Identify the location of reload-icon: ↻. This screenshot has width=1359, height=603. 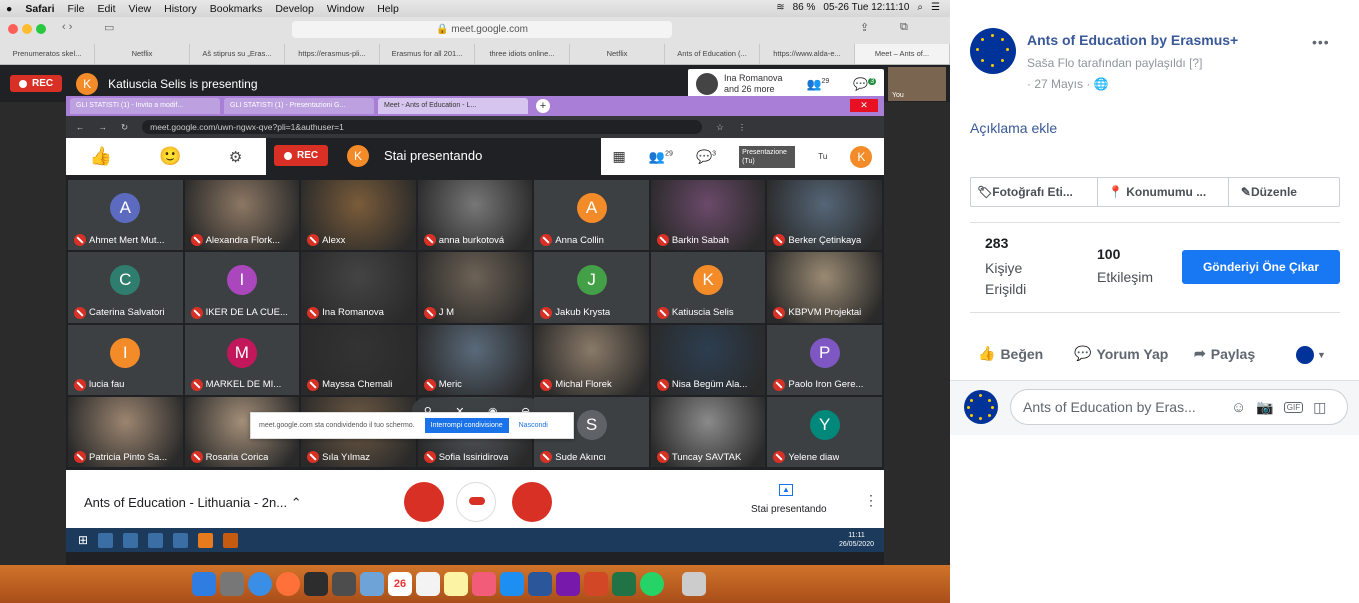
(124, 127).